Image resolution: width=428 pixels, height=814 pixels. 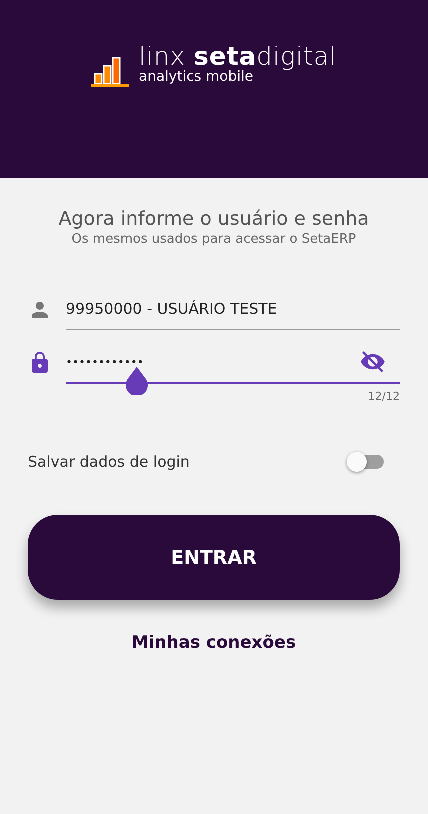 What do you see at coordinates (214, 643) in the screenshot?
I see `connections-link: Minhas conexões` at bounding box center [214, 643].